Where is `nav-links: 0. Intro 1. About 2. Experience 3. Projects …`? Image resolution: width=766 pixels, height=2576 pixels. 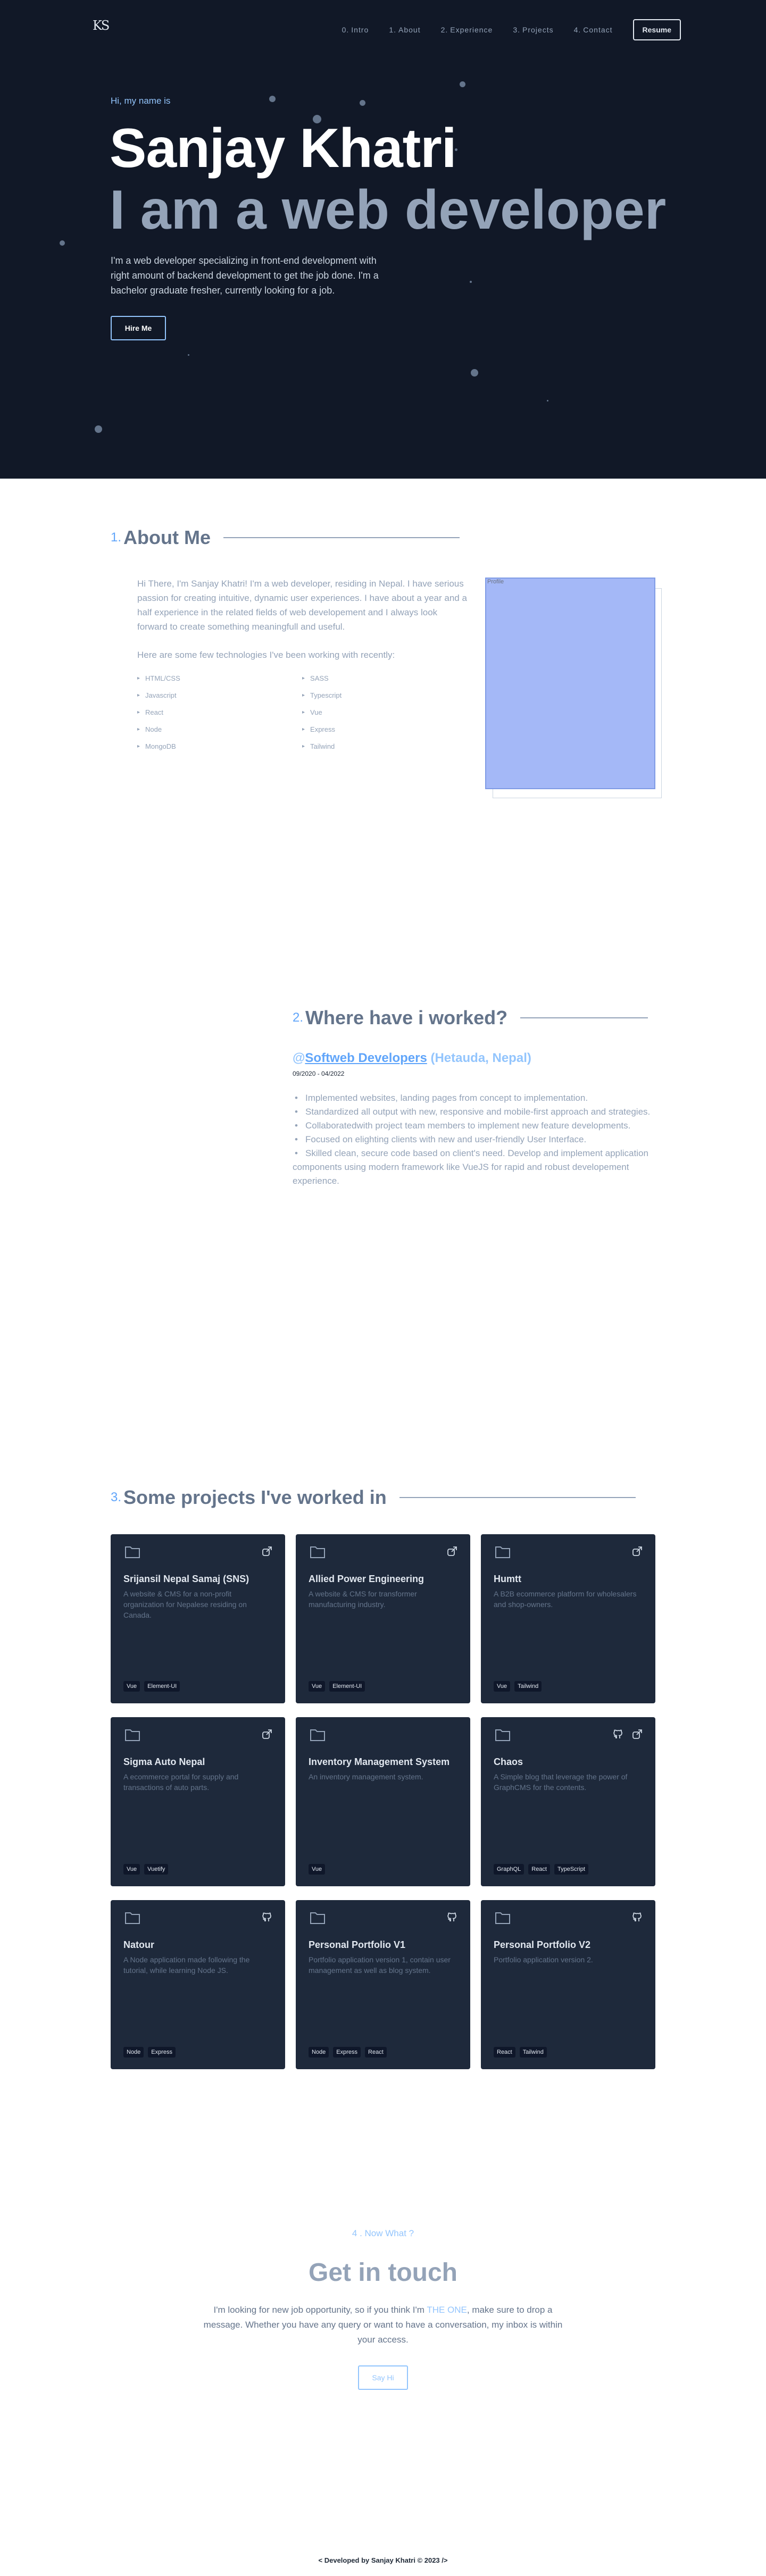 nav-links: 0. Intro 1. About 2. Experience 3. Projects … is located at coordinates (511, 29).